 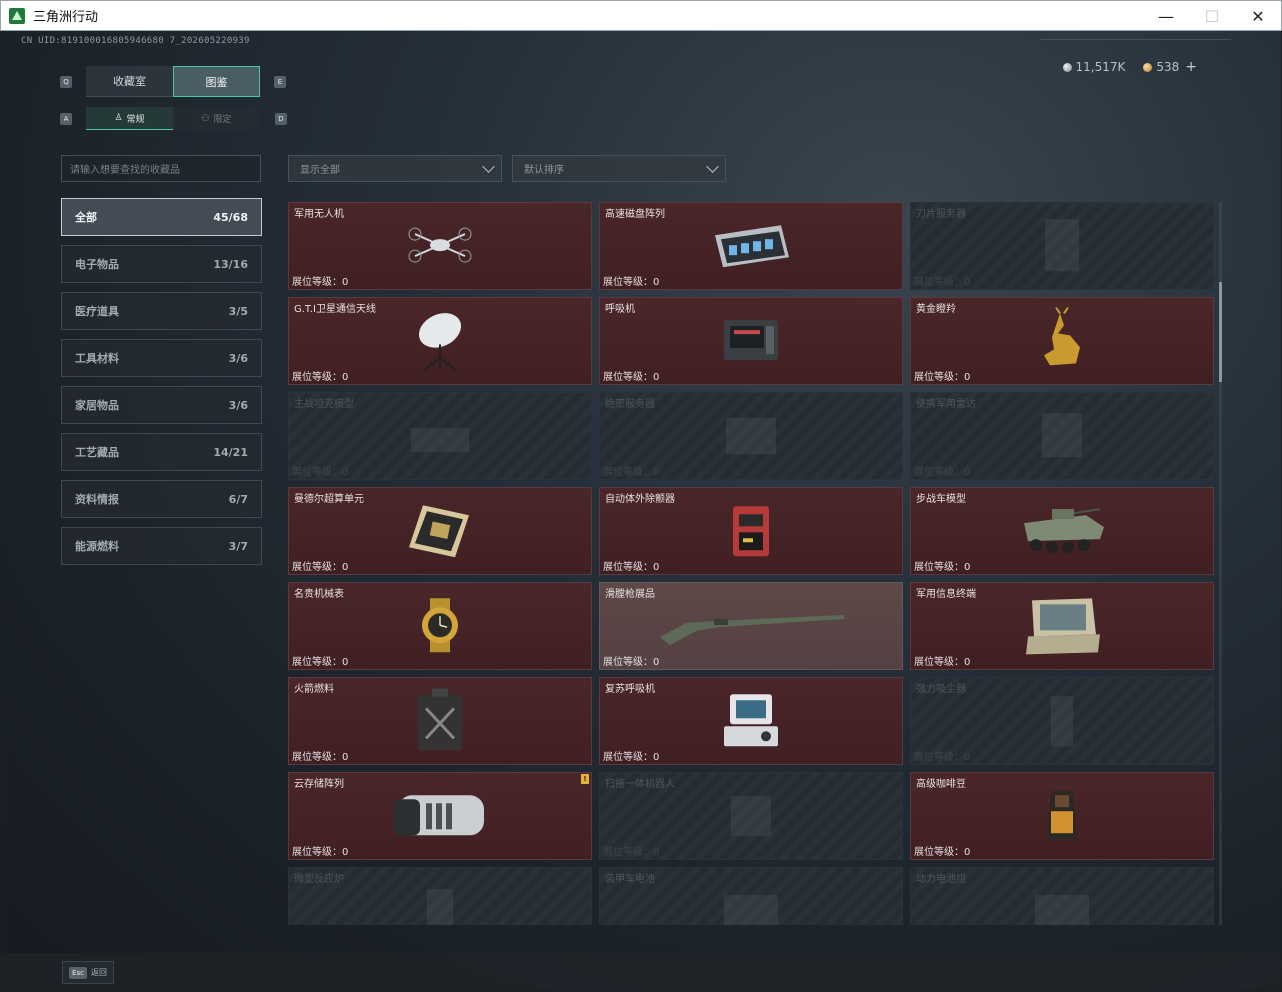 I want to click on collection-item-card: 扫拖一体机器人 展位等级：0, so click(x=751, y=816).